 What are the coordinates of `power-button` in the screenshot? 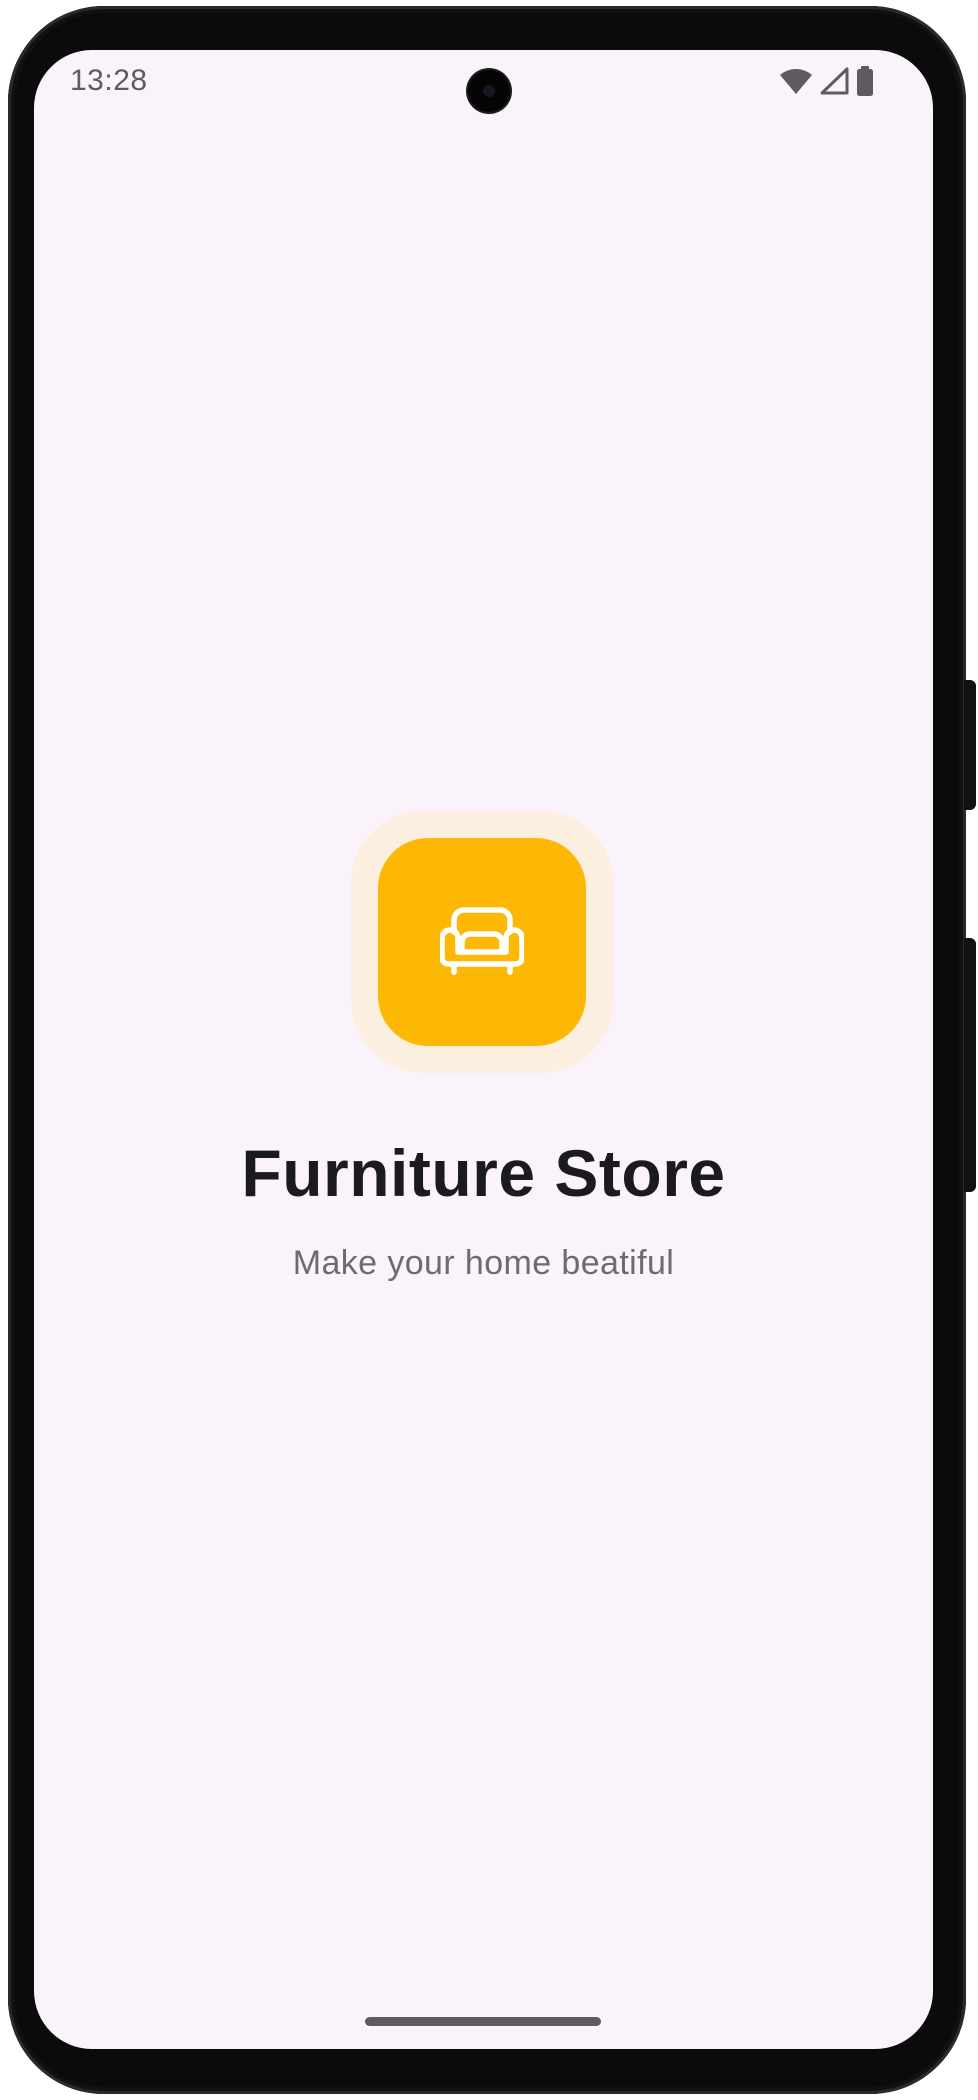 It's located at (970, 745).